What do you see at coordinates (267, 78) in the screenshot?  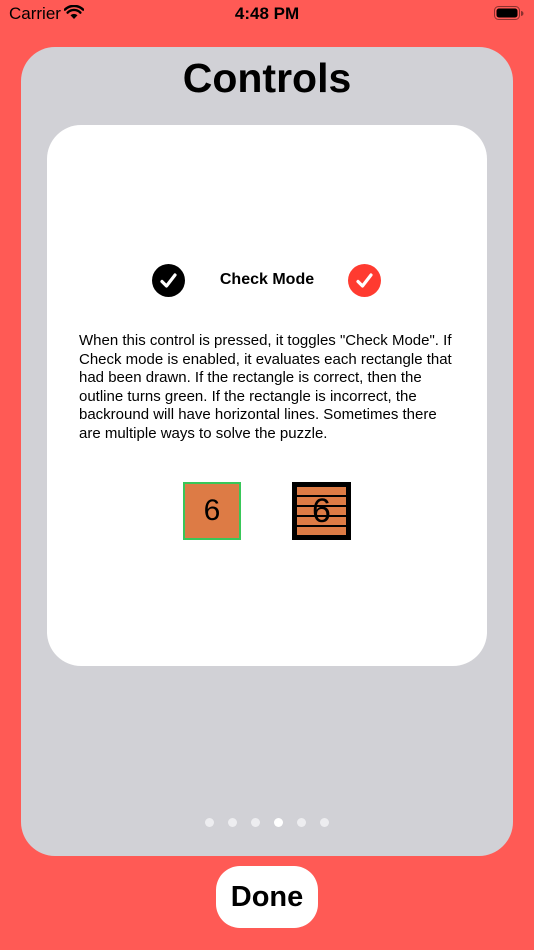 I see `page-title: Controls` at bounding box center [267, 78].